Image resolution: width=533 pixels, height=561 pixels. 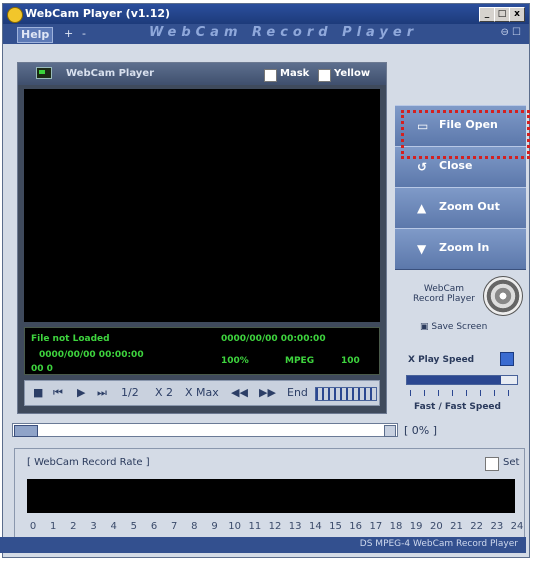 I want to click on speed-x2-button: X 2, so click(x=164, y=392).